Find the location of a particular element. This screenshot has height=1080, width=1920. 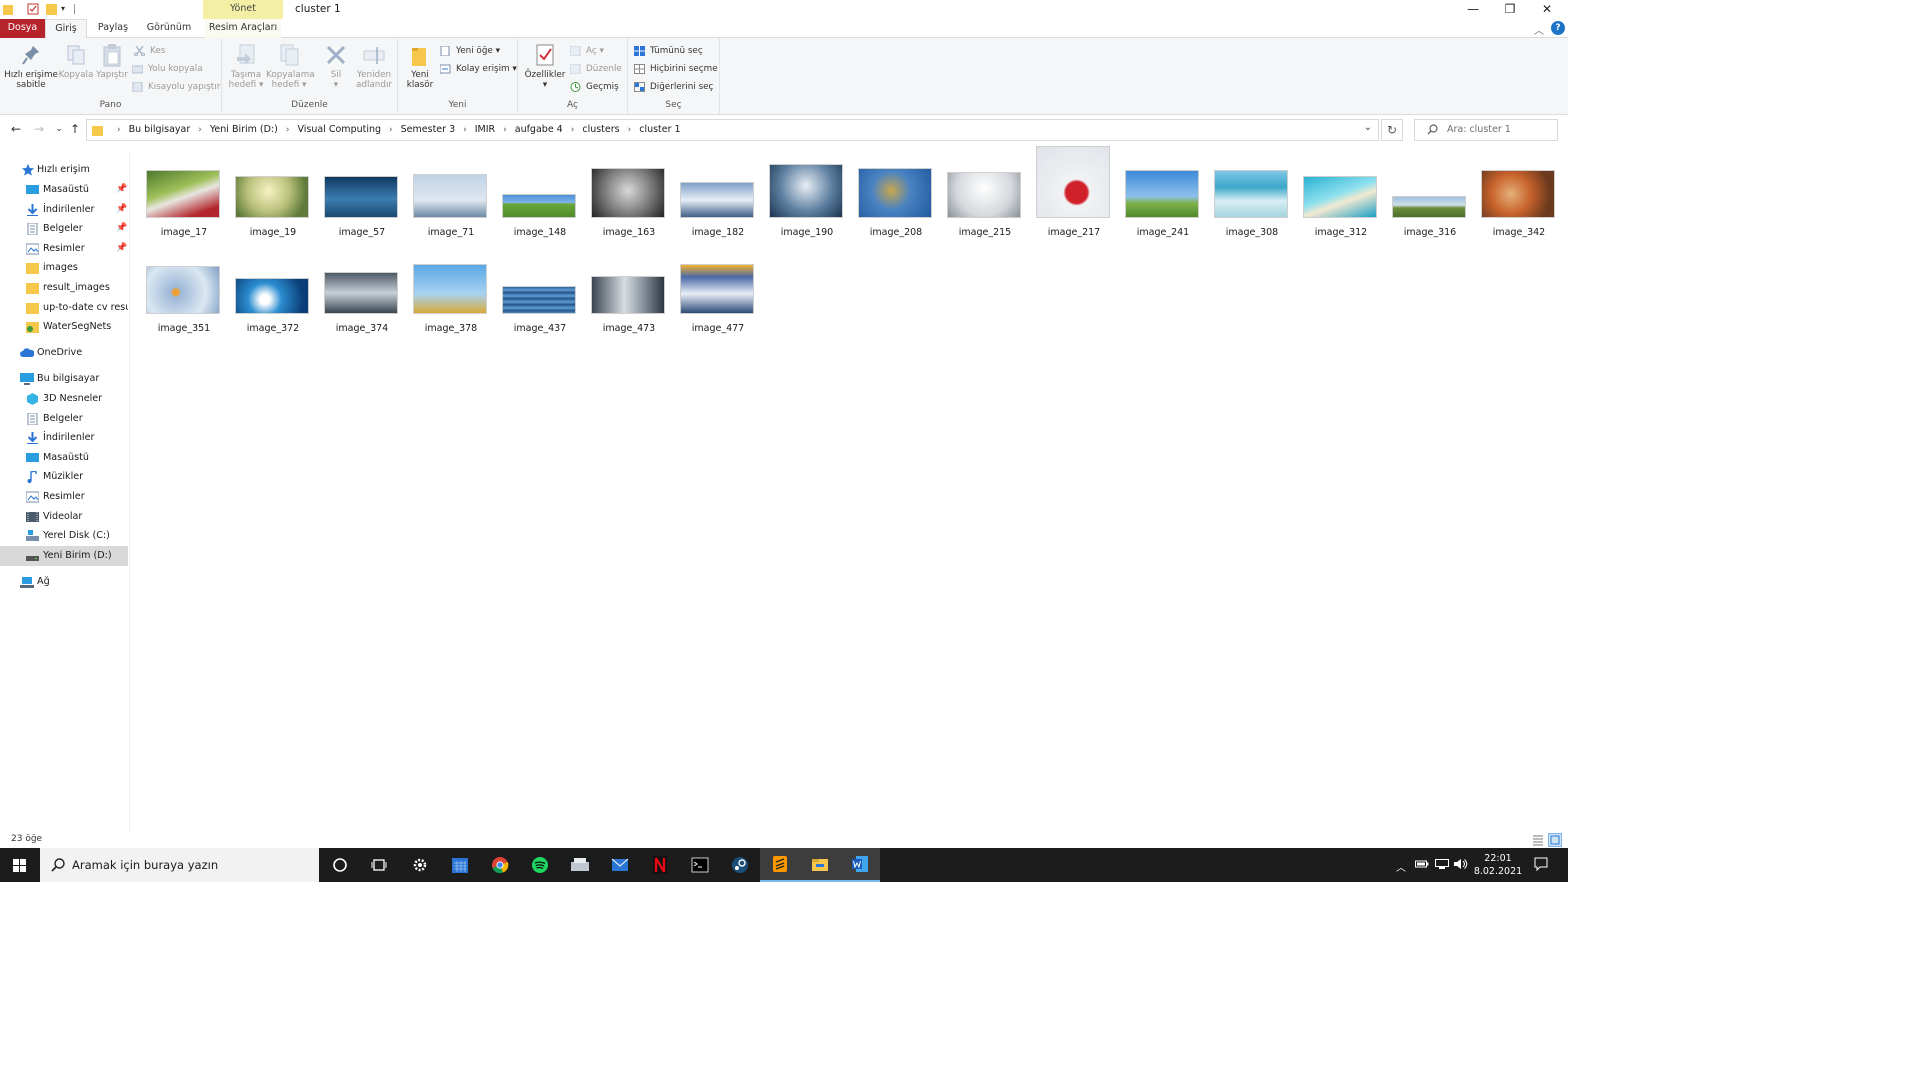

delete-button: Sil ▾ is located at coordinates (336, 66).